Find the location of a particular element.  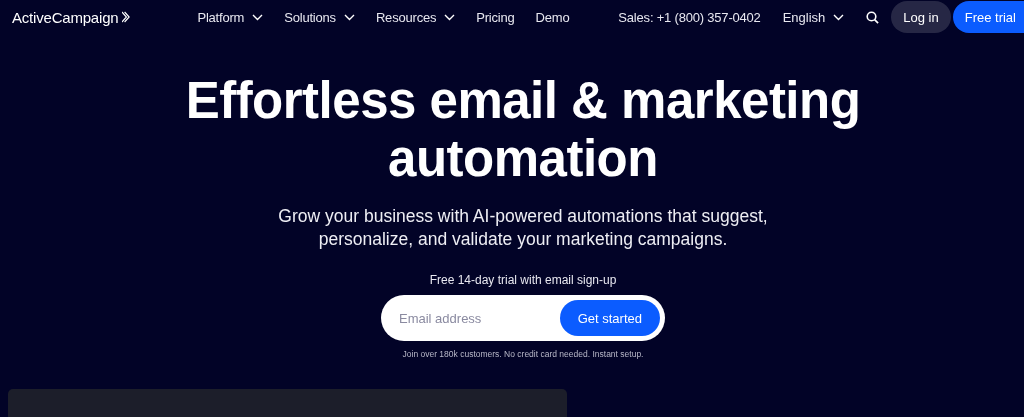

nav-link: Platform is located at coordinates (230, 17).